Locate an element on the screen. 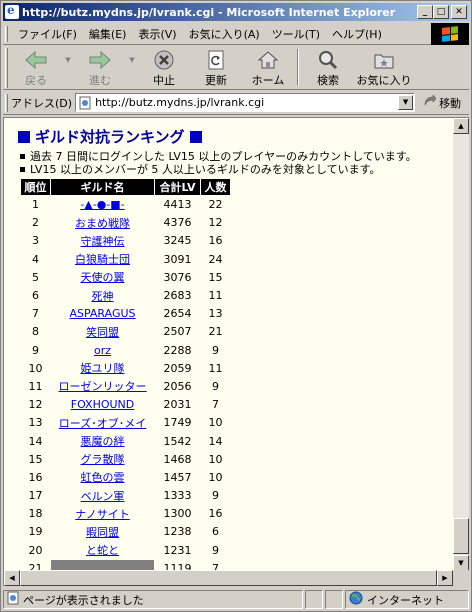 The width and height of the screenshot is (472, 612). rank-cell: 15 is located at coordinates (35, 459).